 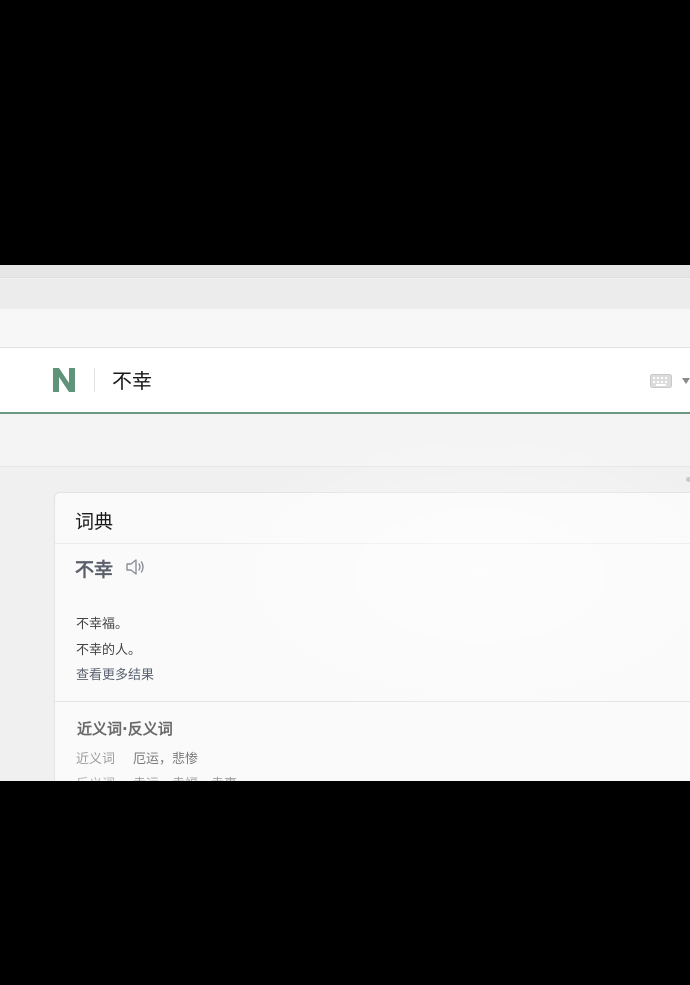 What do you see at coordinates (94, 380) in the screenshot?
I see `search-divider` at bounding box center [94, 380].